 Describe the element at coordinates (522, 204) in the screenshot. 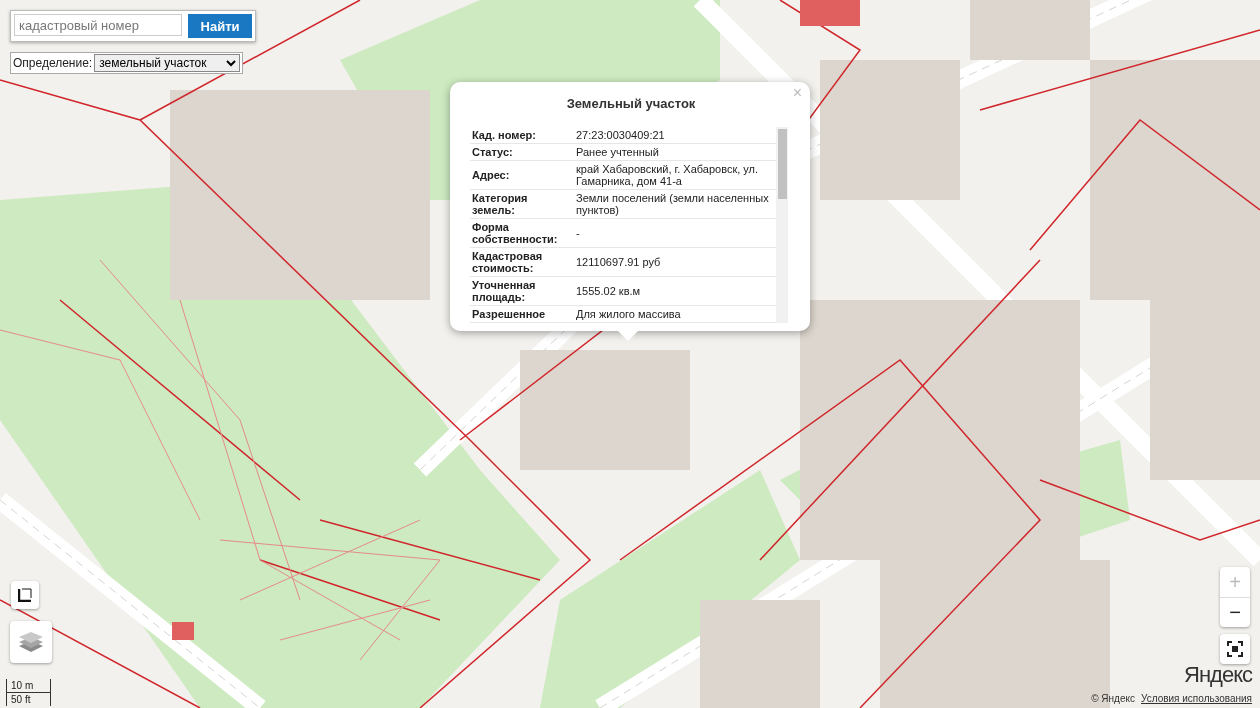

I see `field-label: Категория земель:` at that location.